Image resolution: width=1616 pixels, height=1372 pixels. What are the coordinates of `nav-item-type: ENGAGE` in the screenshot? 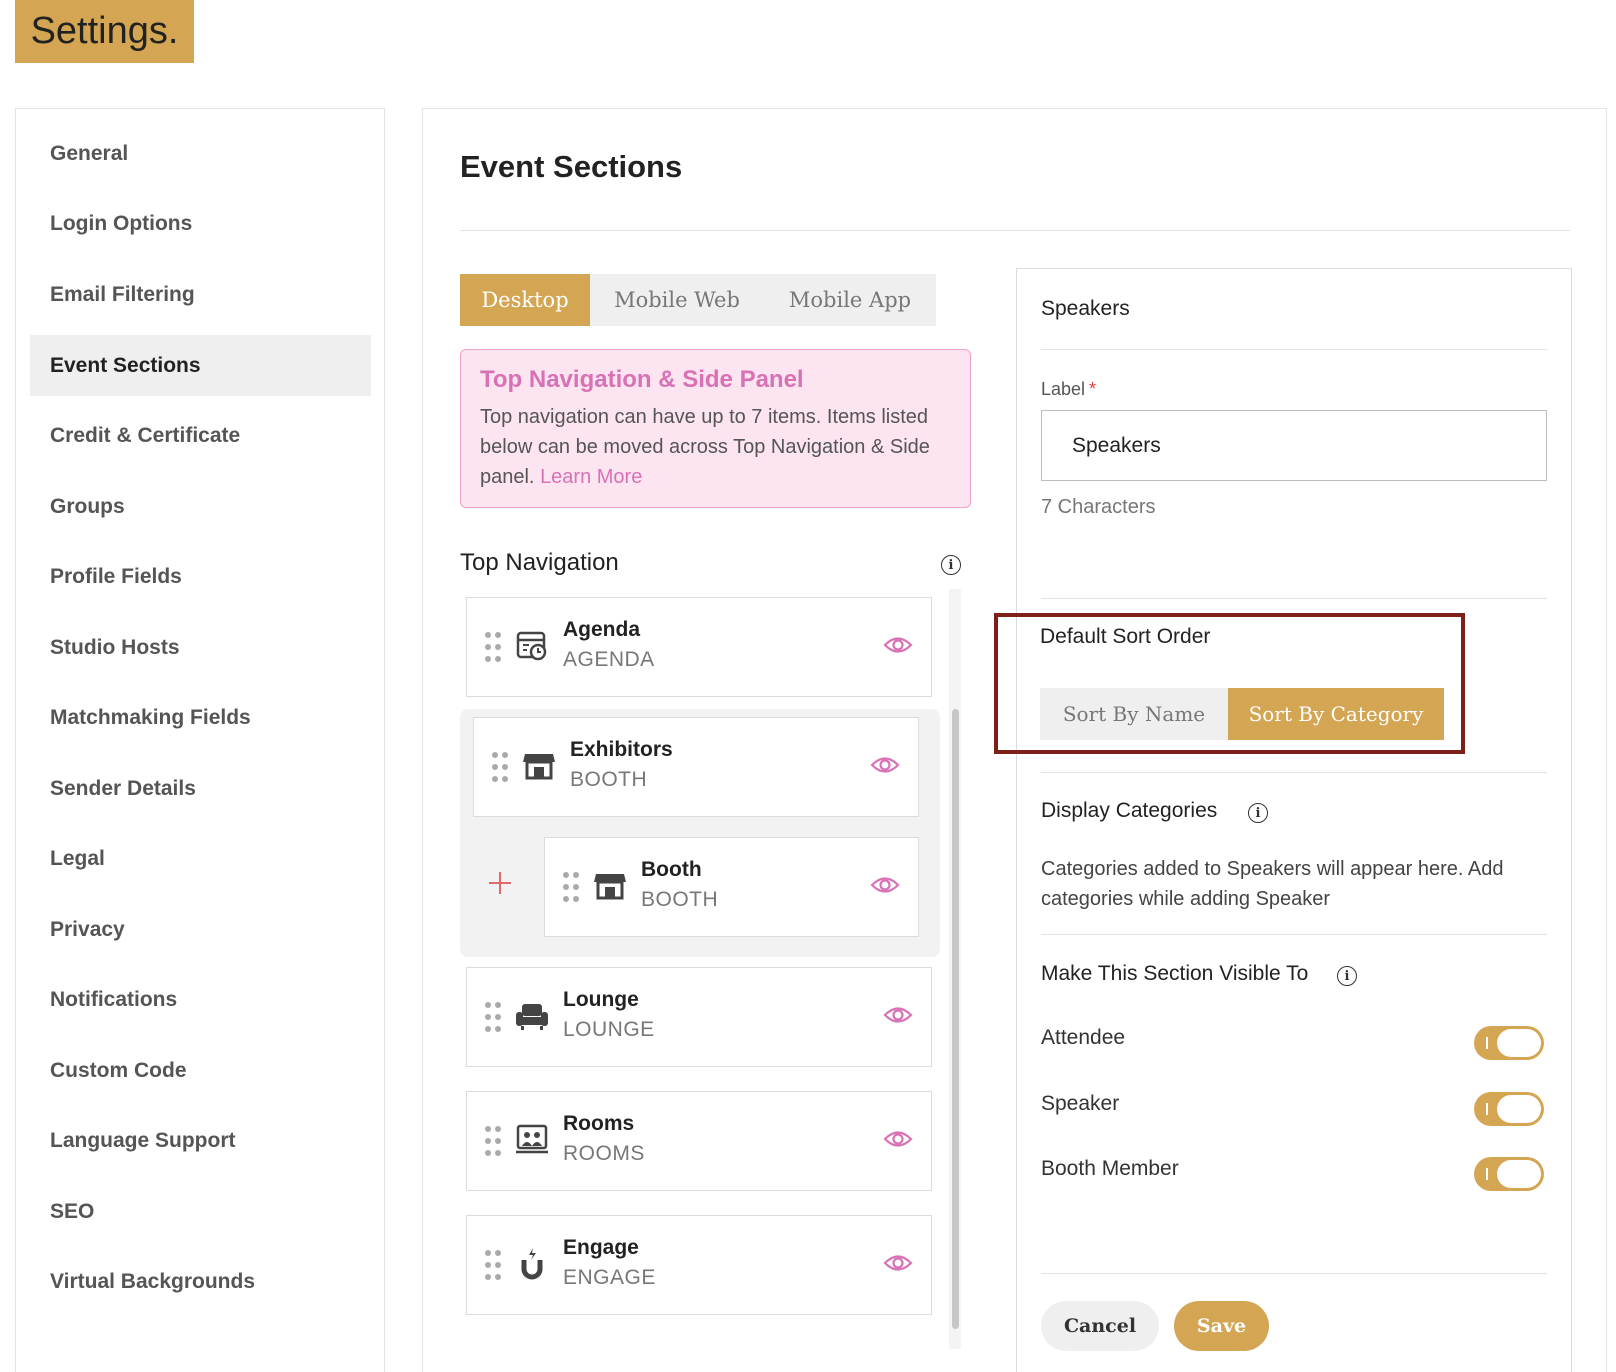 It's located at (609, 1277).